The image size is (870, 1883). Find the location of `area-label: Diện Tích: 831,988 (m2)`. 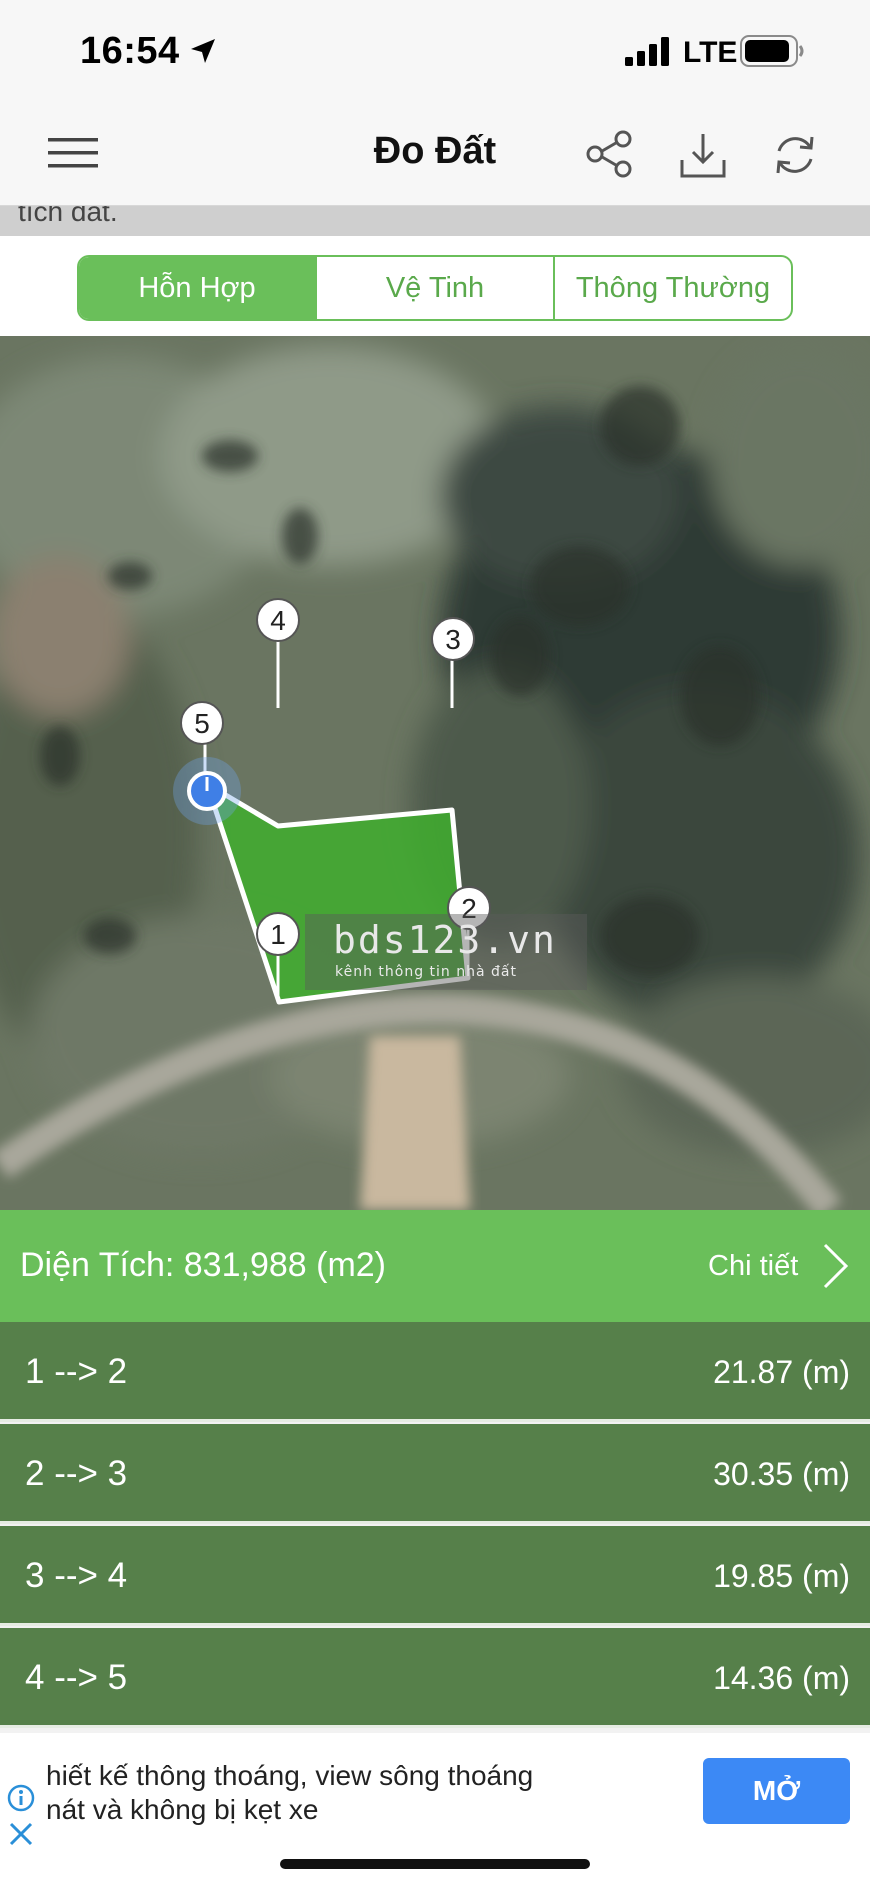

area-label: Diện Tích: 831,988 (m2) is located at coordinates (203, 1265).